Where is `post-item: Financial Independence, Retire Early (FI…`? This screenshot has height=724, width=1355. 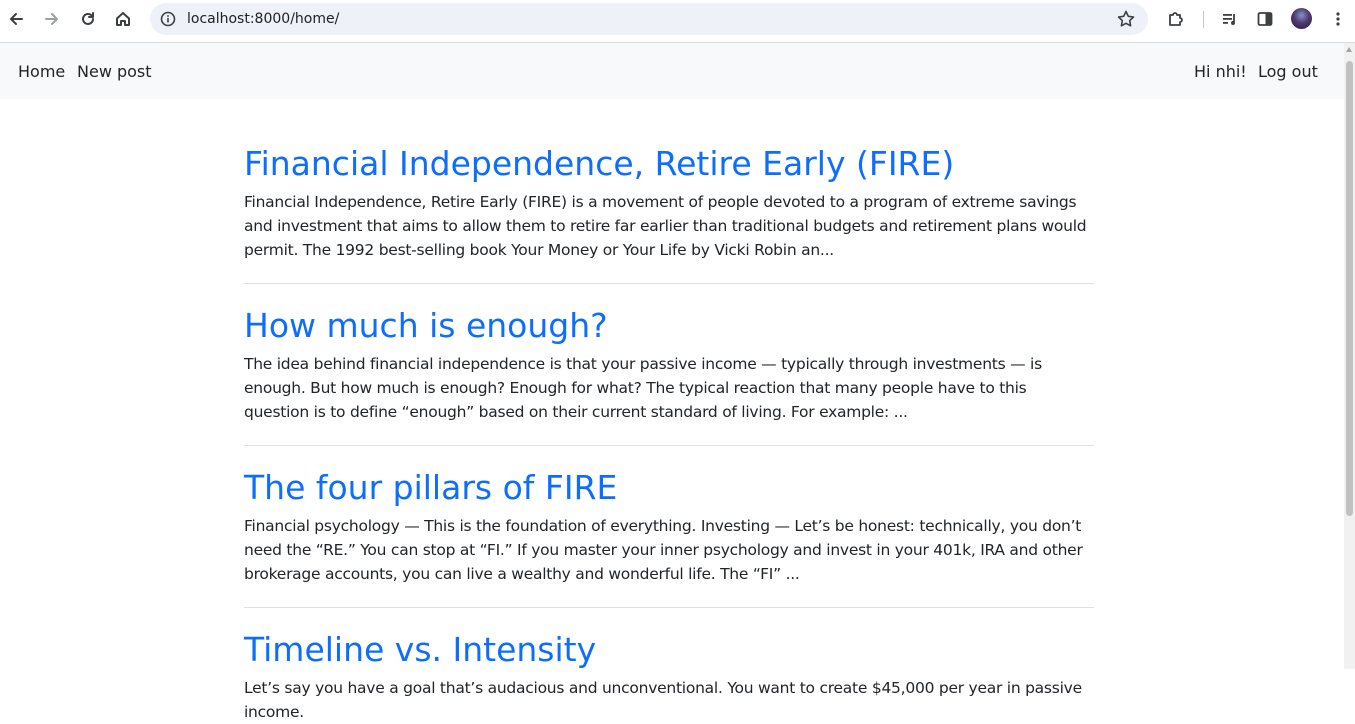 post-item: Financial Independence, Retire Early (FI… is located at coordinates (669, 213).